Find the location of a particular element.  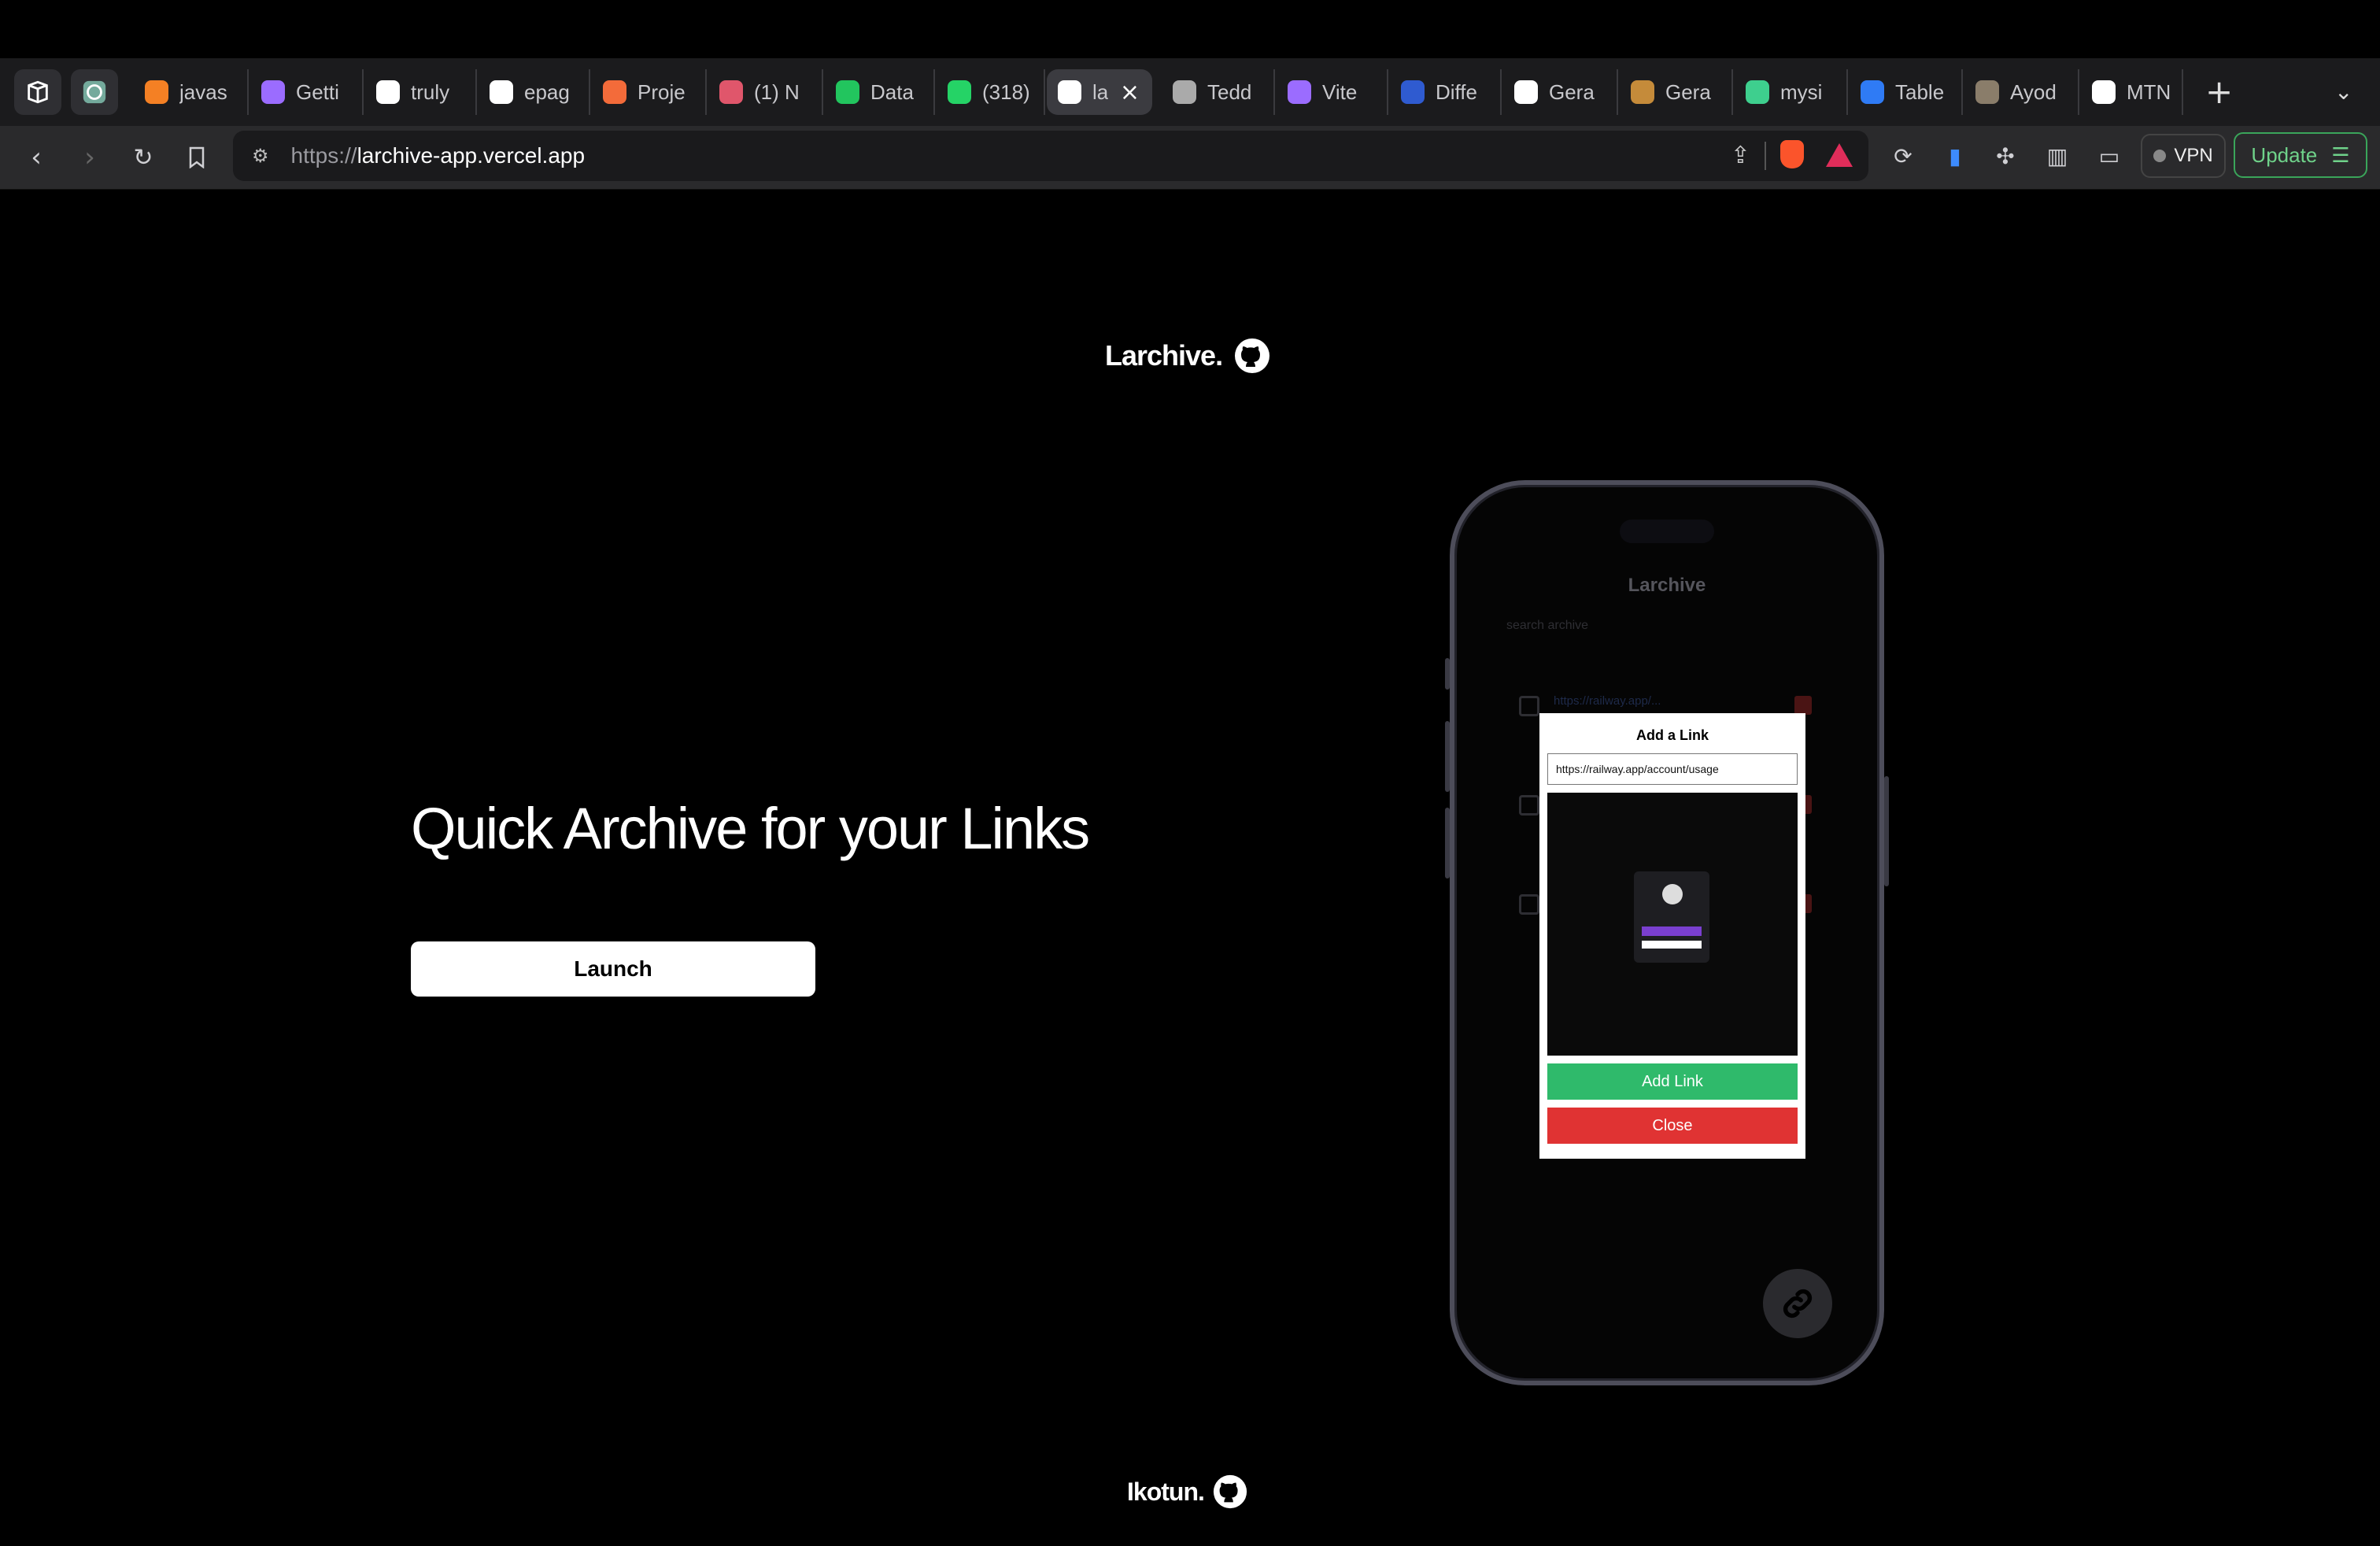

phone-volume-down is located at coordinates (1447, 843).